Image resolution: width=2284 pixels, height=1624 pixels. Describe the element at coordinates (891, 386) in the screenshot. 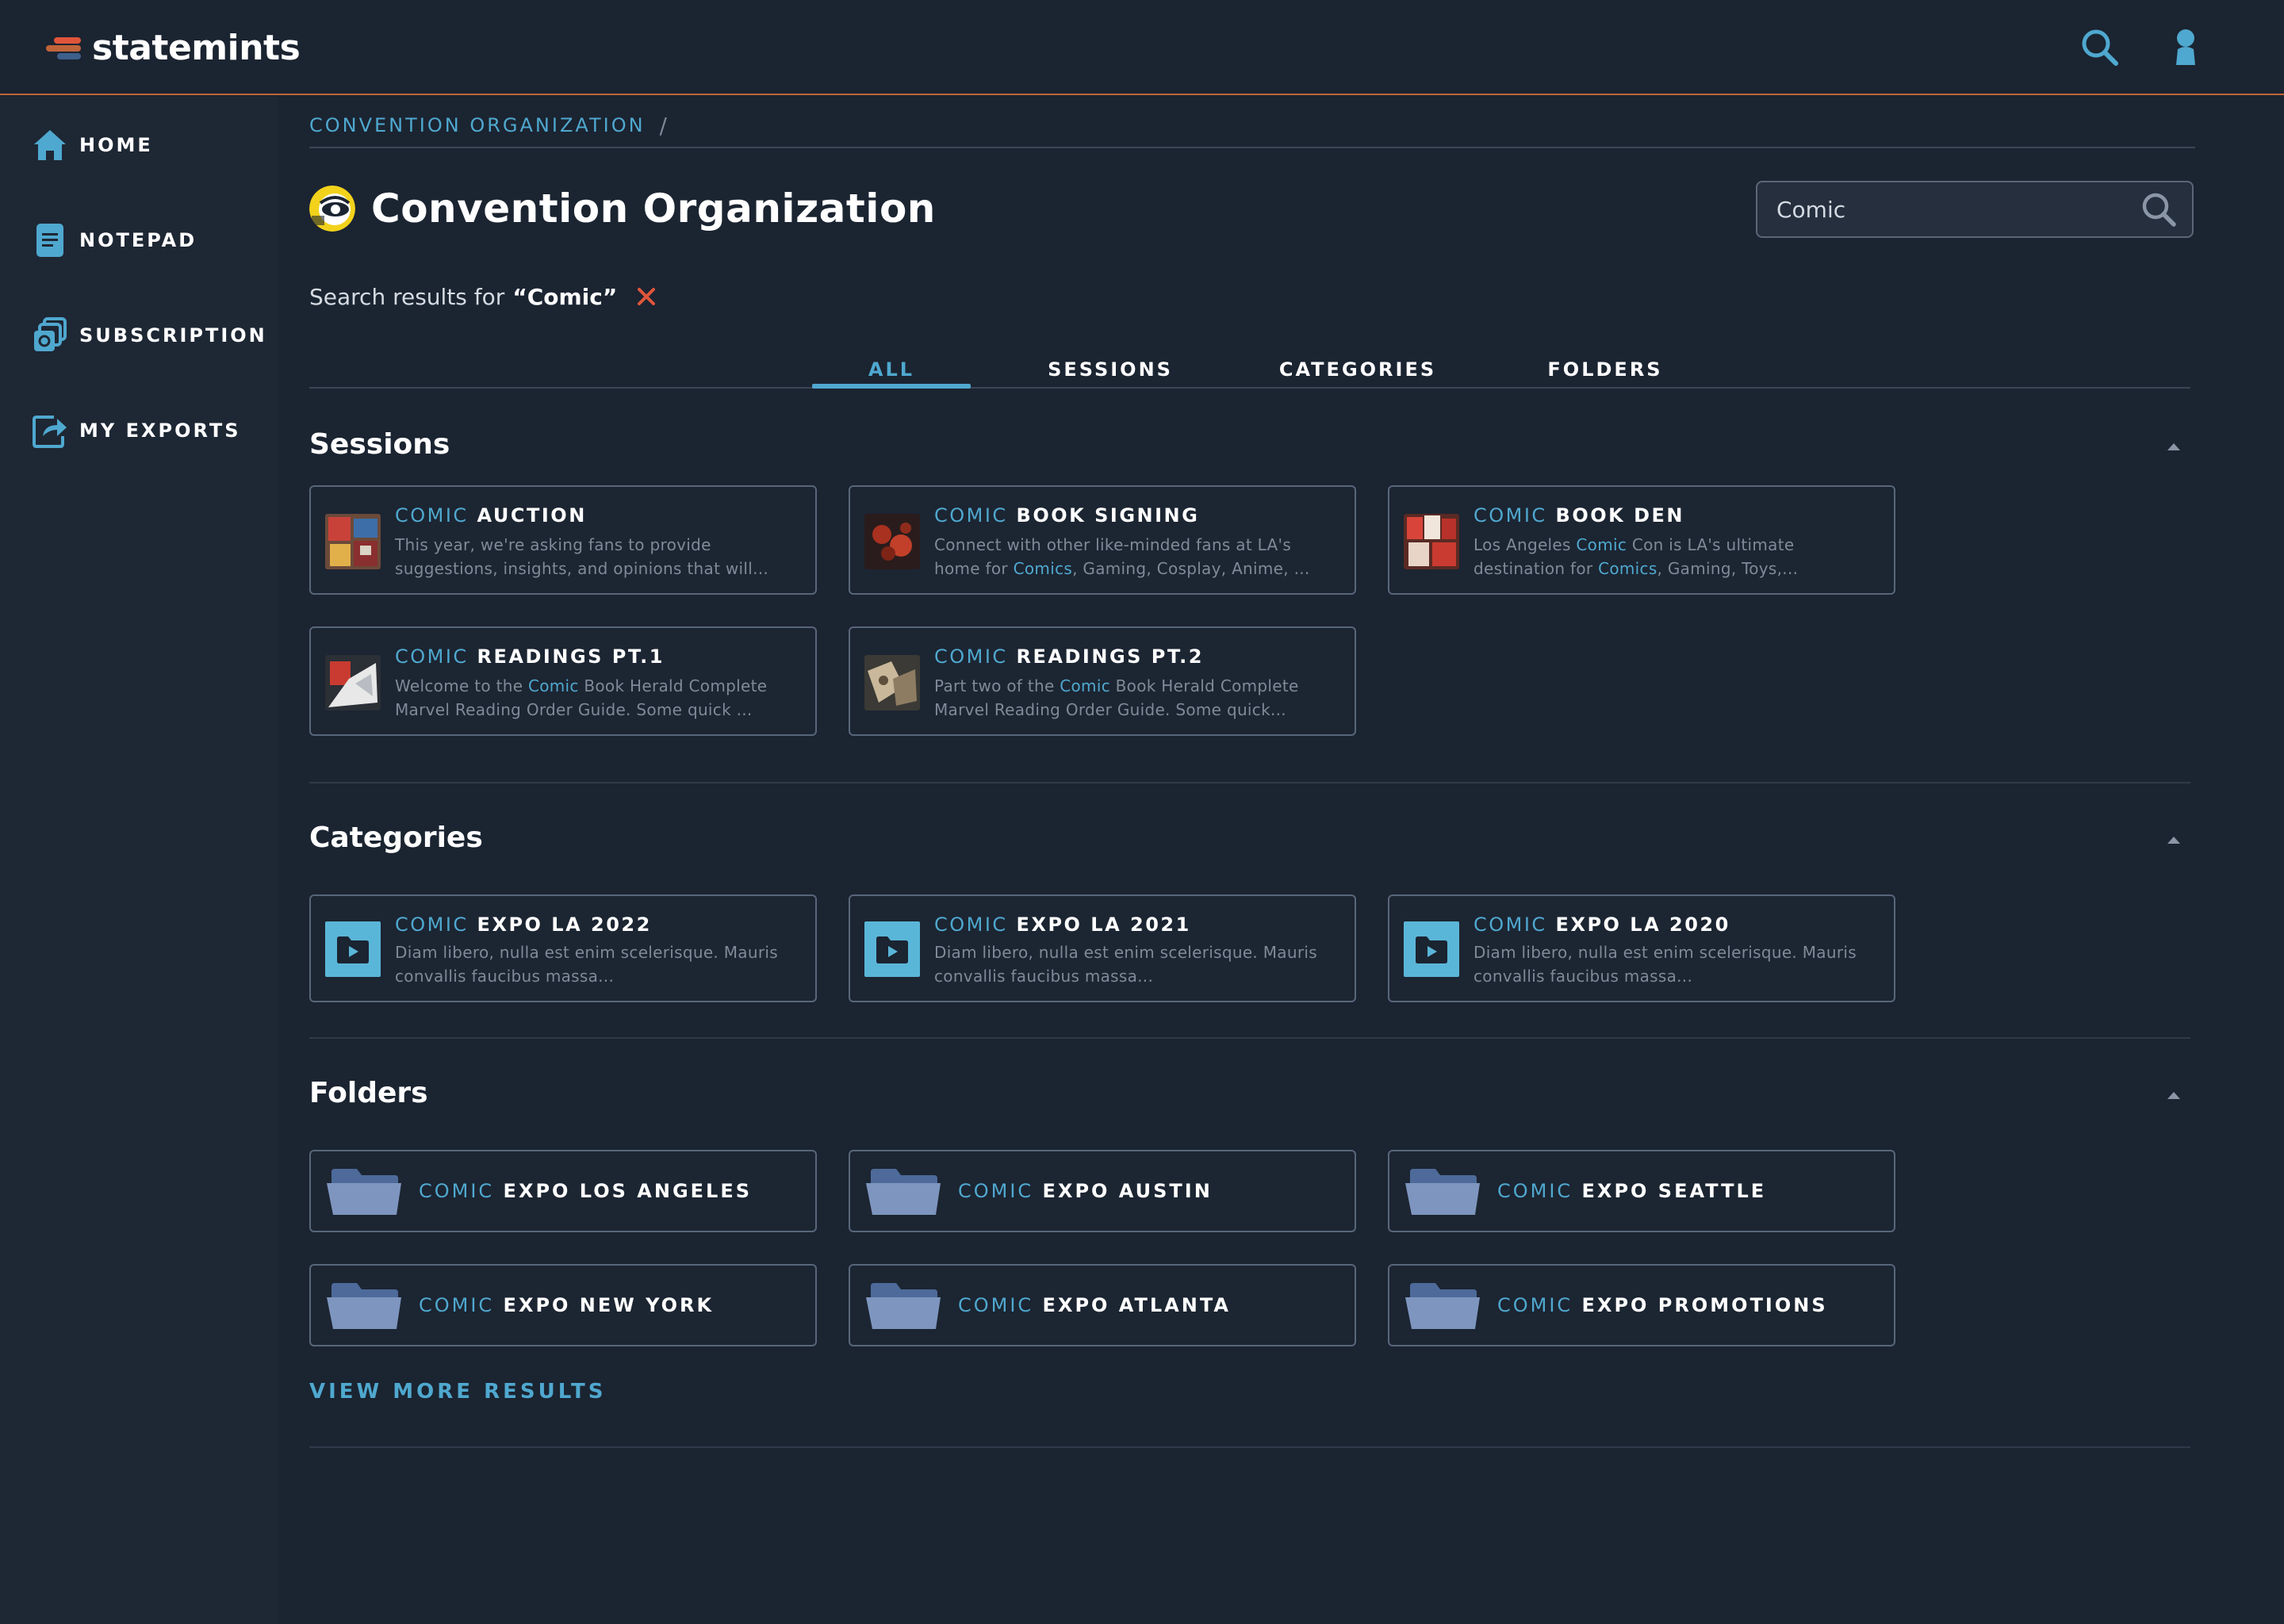

I see `active-tab-indicator` at that location.